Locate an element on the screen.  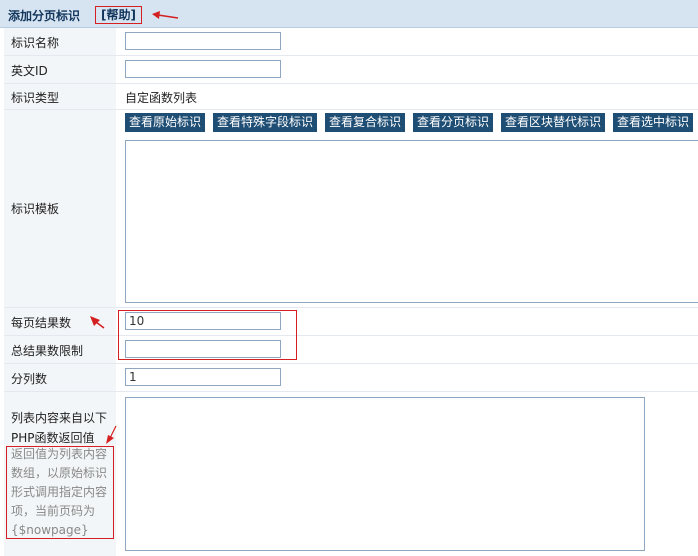
row-name: 标识名称 is located at coordinates (349, 41).